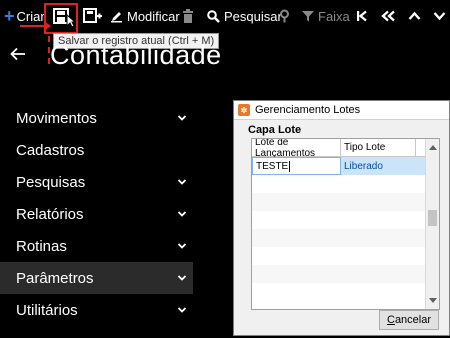 The image size is (450, 338). What do you see at coordinates (153, 16) in the screenshot?
I see `modify-label: Modificar` at bounding box center [153, 16].